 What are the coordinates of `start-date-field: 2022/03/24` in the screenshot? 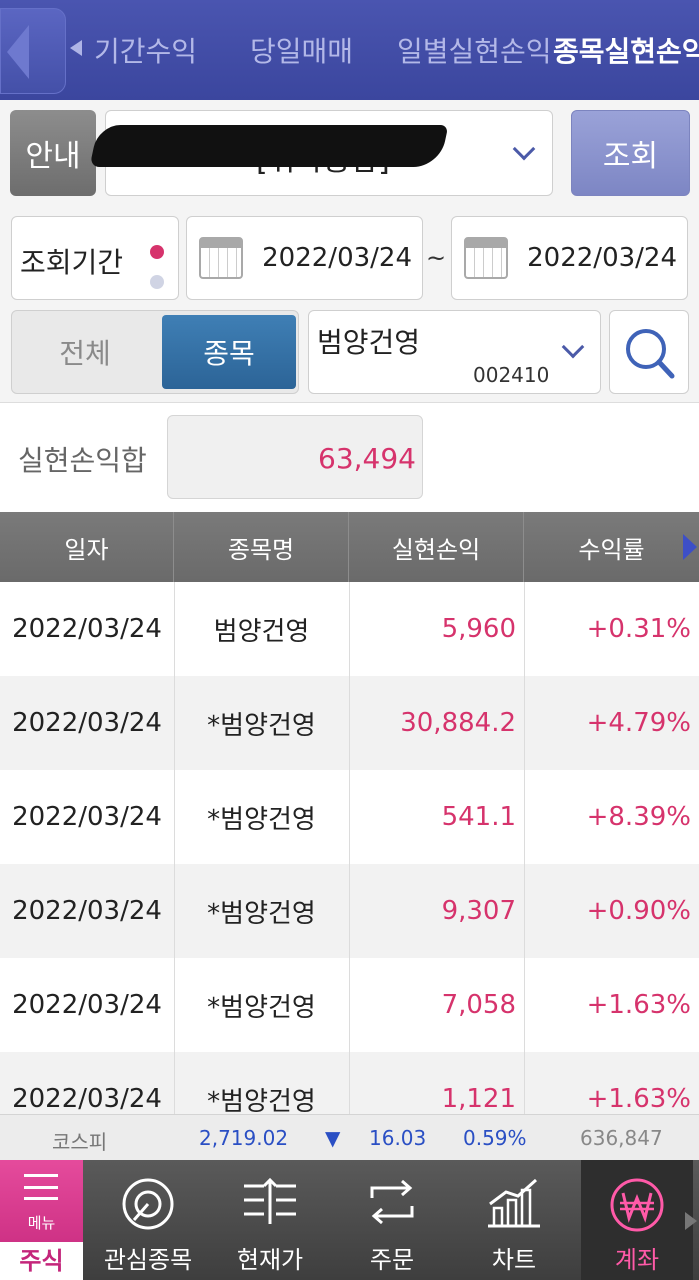 It's located at (304, 258).